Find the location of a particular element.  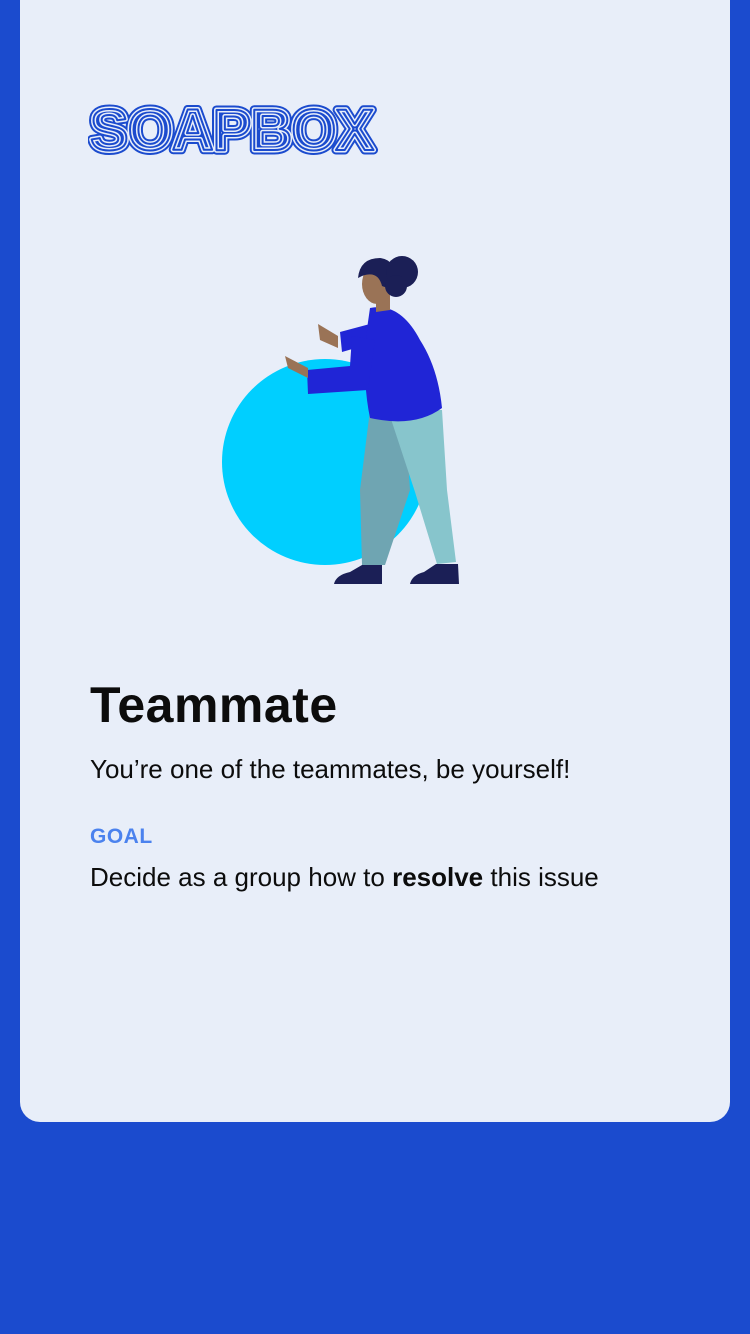

goal-label: GOAL is located at coordinates (121, 836).